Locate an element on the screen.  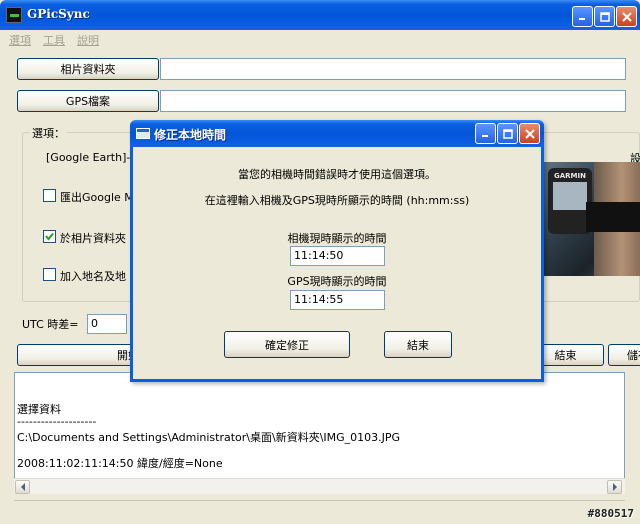
dialog-close-text-button: 結束 is located at coordinates (418, 344).